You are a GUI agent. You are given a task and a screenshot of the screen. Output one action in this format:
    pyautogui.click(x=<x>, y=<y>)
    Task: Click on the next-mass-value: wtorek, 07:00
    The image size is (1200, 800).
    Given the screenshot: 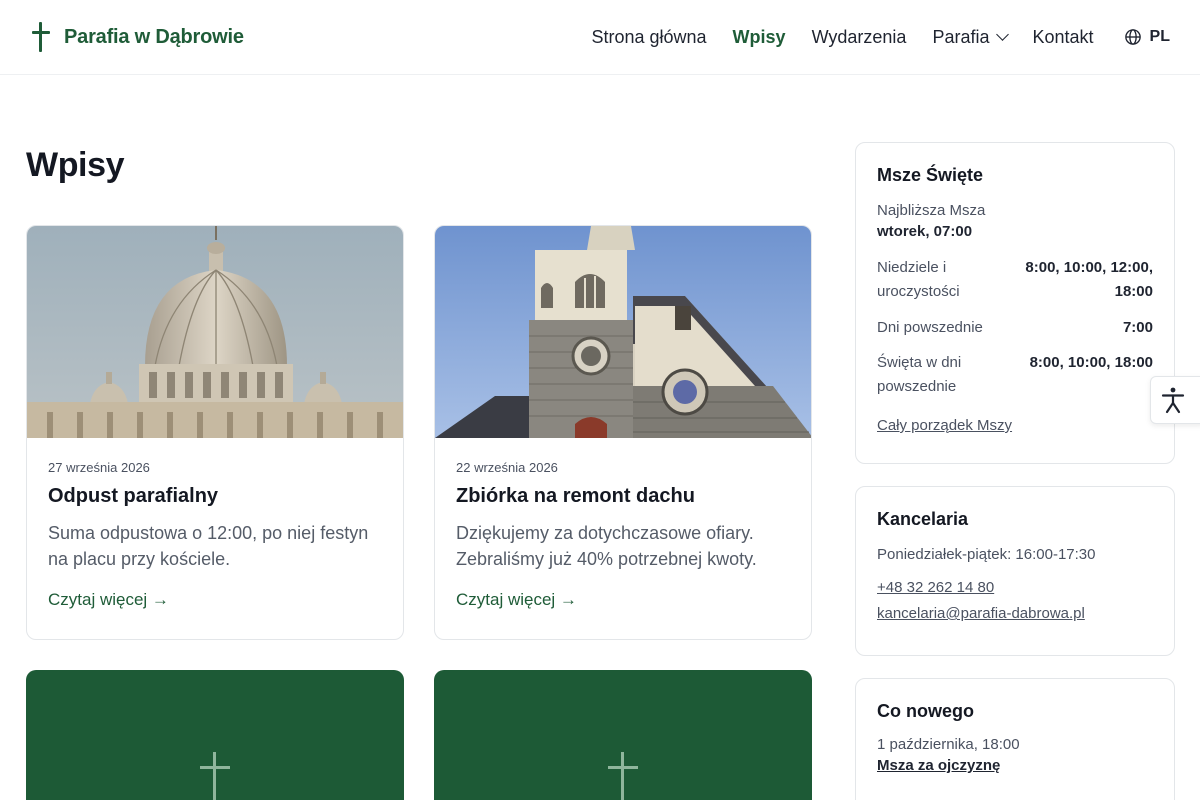 What is the action you would take?
    pyautogui.click(x=925, y=231)
    